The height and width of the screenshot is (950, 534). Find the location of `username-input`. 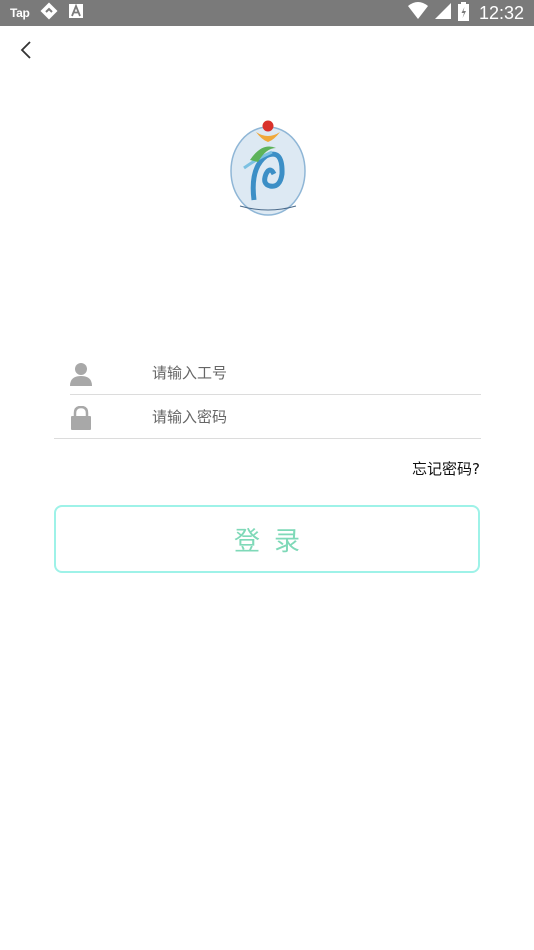

username-input is located at coordinates (312, 373).